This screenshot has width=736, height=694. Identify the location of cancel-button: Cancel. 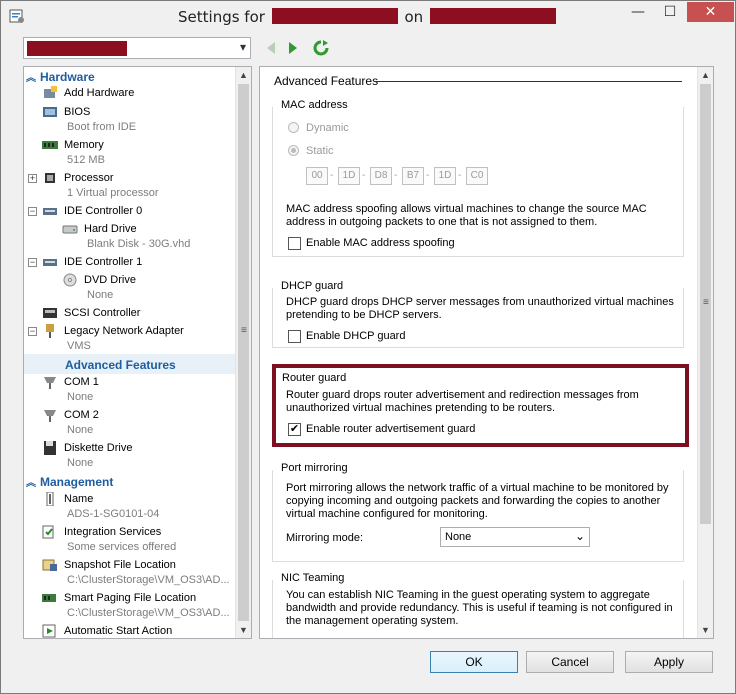
(570, 662).